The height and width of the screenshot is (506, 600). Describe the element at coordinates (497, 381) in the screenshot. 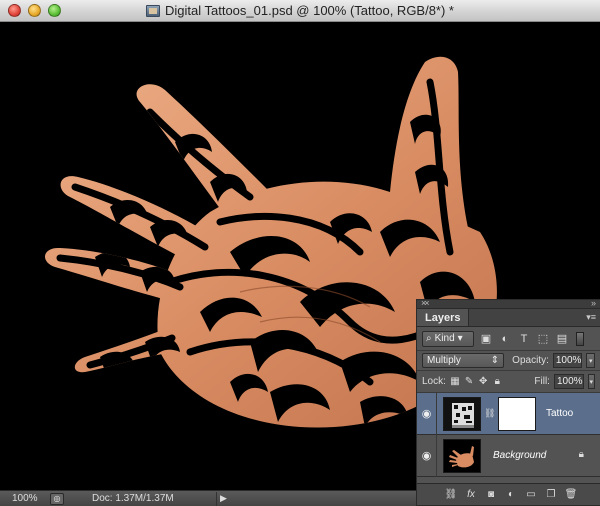

I see `lock-all-icon: 🔒︎` at that location.